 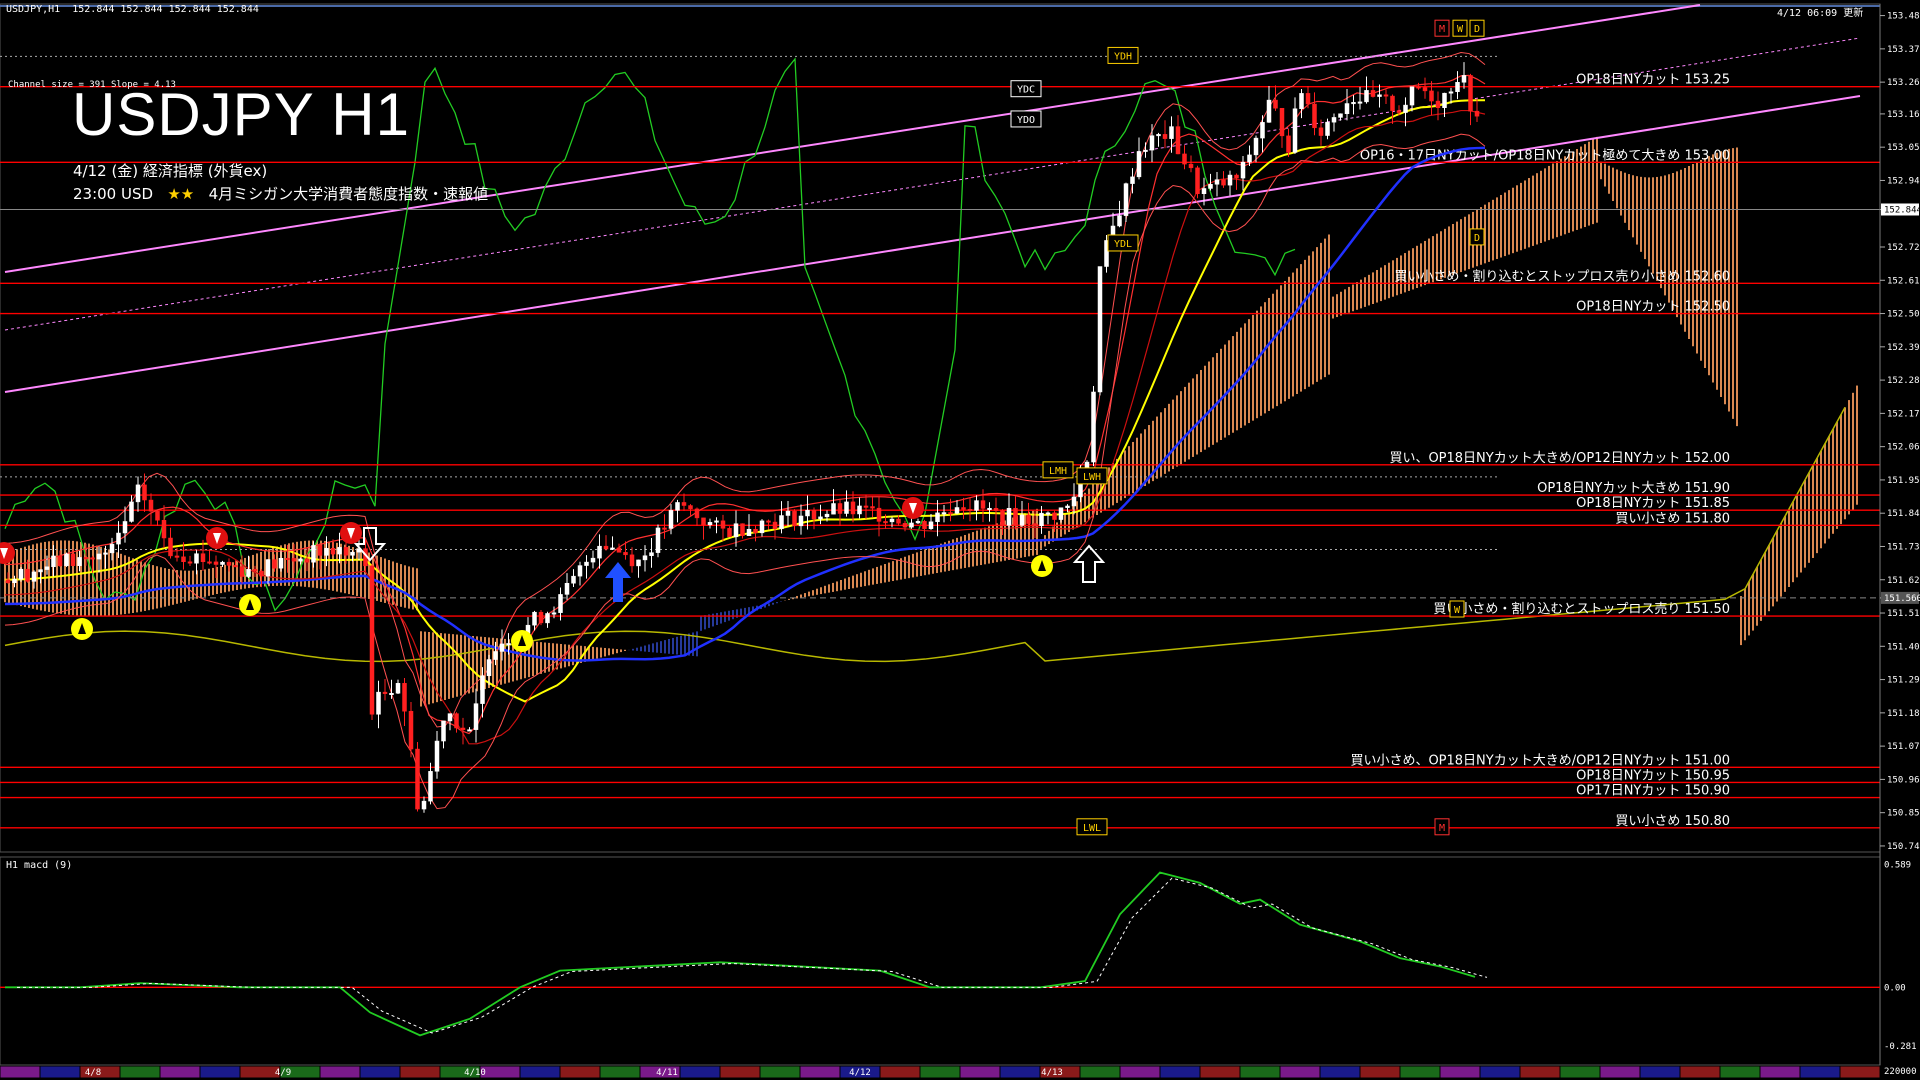 What do you see at coordinates (181, 194) in the screenshot?
I see `importance-stars: ★★` at bounding box center [181, 194].